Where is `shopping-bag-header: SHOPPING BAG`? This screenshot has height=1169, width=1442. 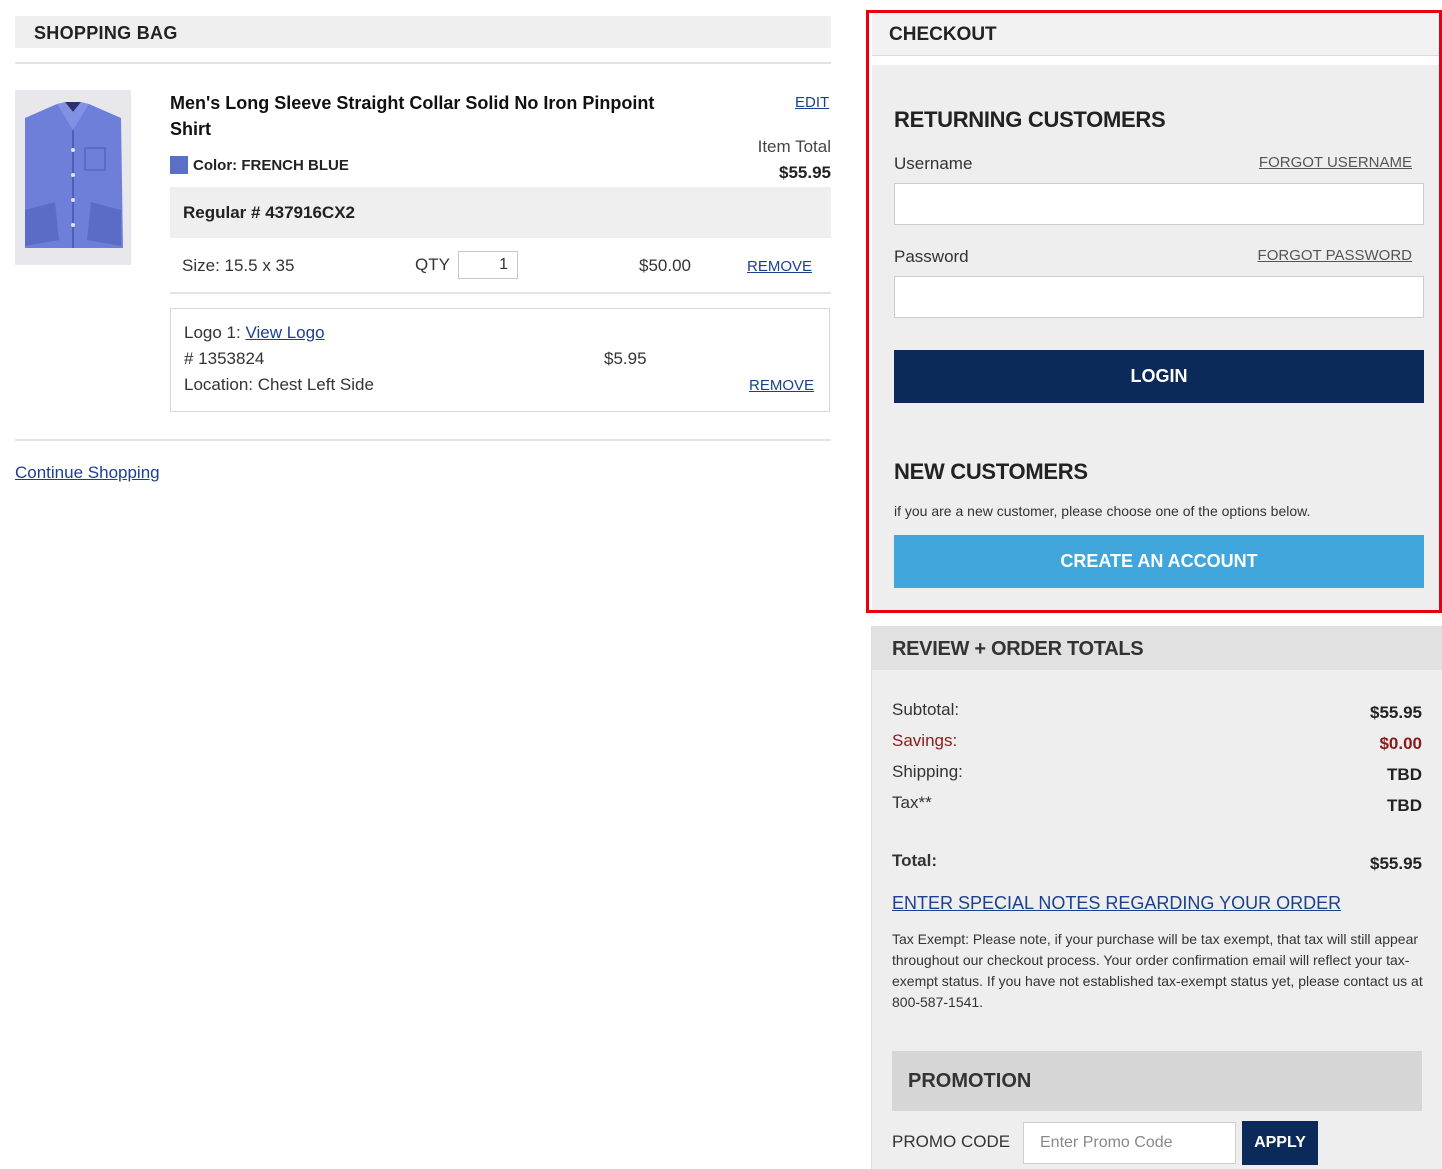 shopping-bag-header: SHOPPING BAG is located at coordinates (423, 32).